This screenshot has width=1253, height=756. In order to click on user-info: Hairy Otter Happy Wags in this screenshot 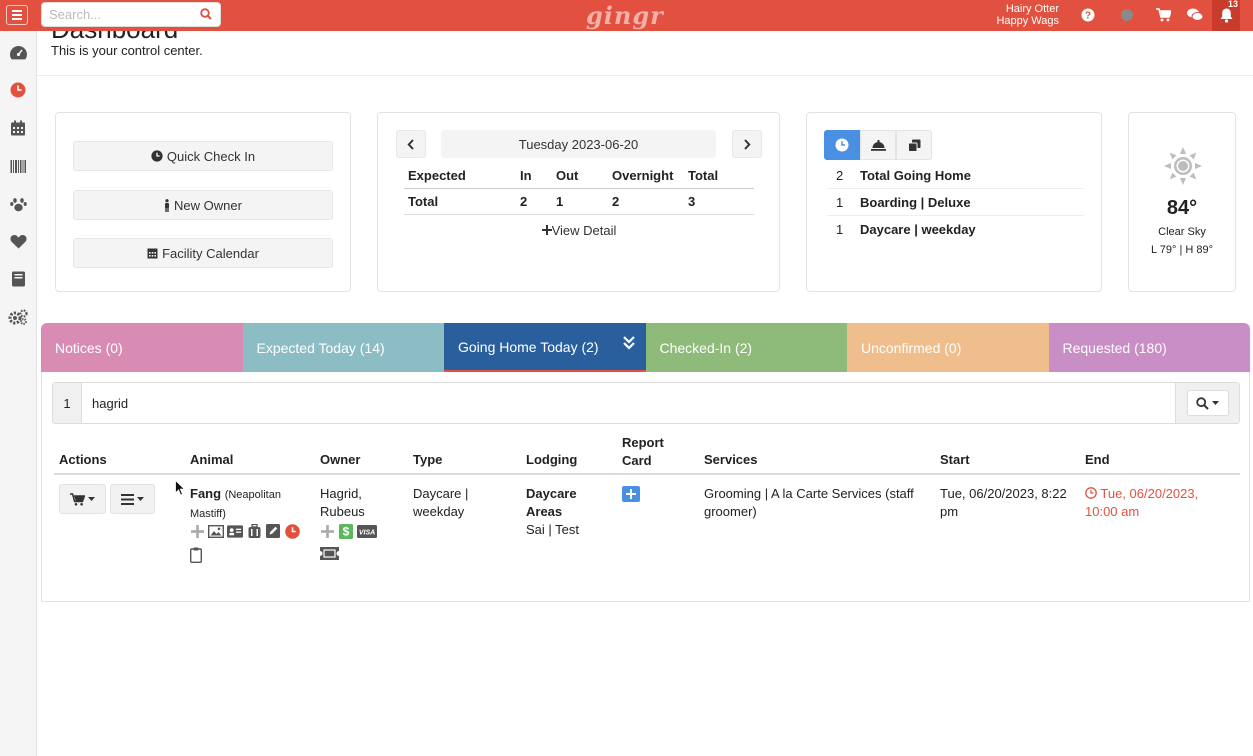, I will do `click(1027, 15)`.